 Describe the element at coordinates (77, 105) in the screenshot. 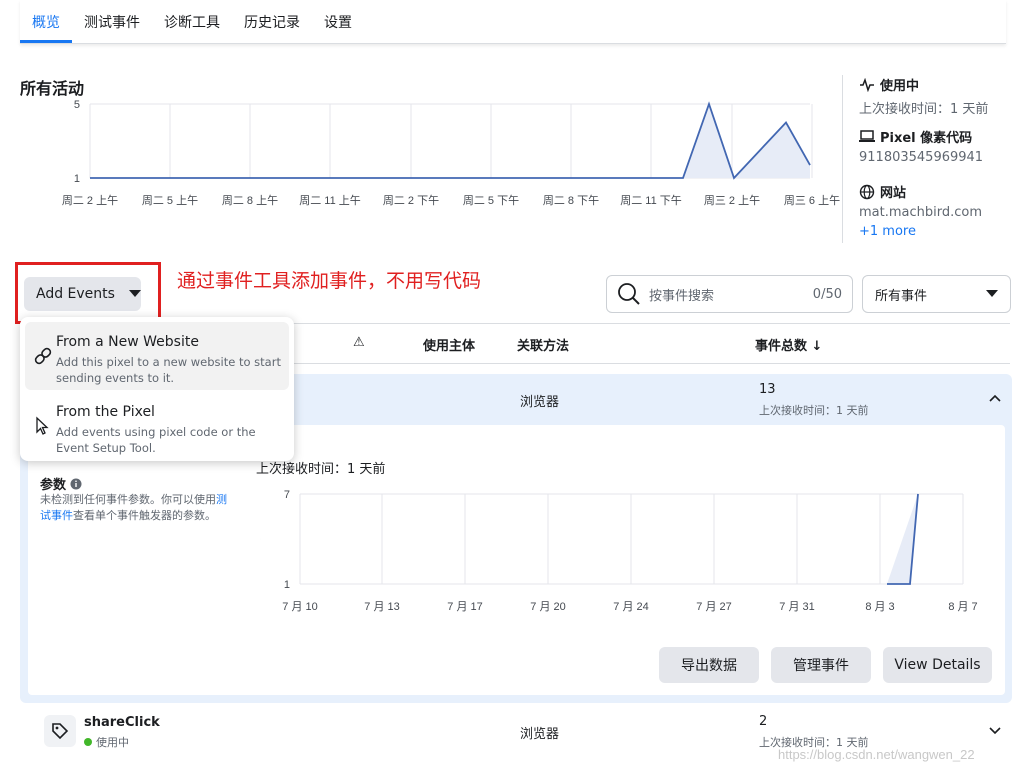

I see `y-tick-label: 5` at that location.